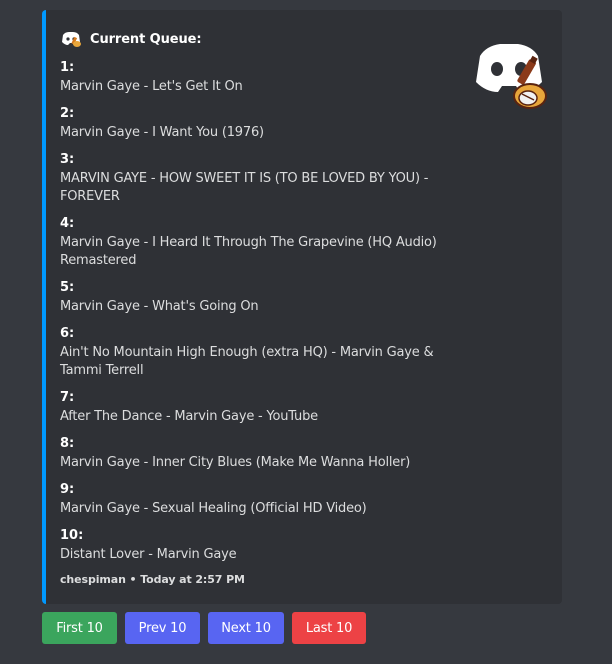 This screenshot has width=612, height=664. I want to click on last-10-button: Last 10, so click(329, 628).